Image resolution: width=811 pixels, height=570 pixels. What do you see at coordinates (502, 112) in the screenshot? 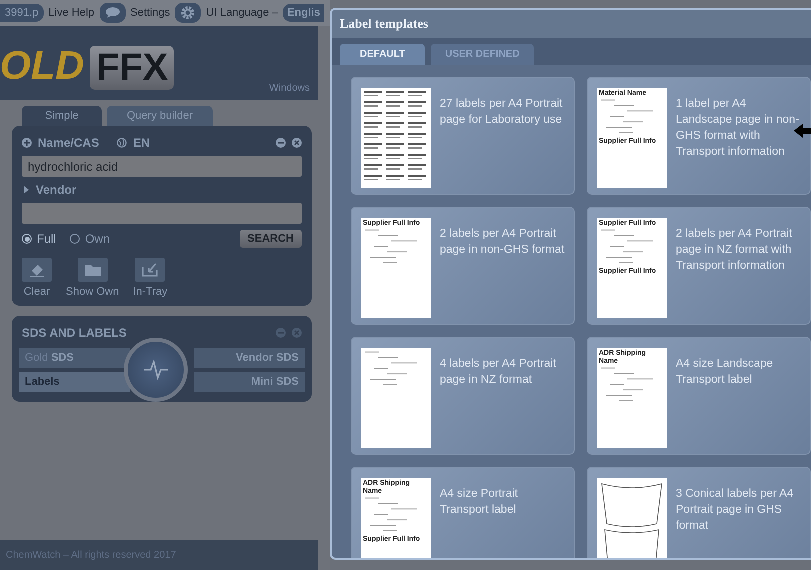
I see `template-description: 27 labels per A4 Portrait page for Laboratory use` at bounding box center [502, 112].